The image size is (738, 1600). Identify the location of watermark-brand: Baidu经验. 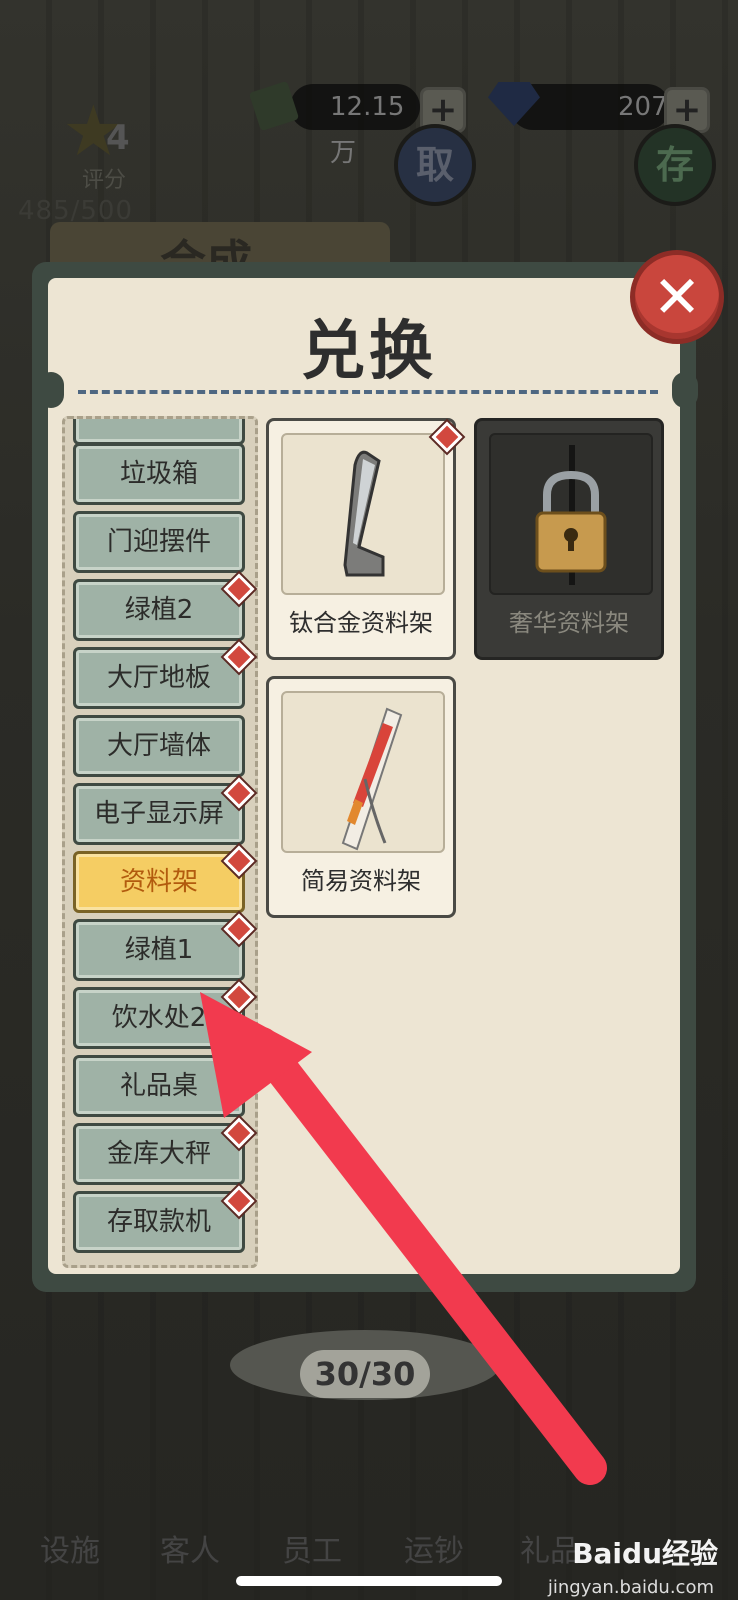
(645, 1553).